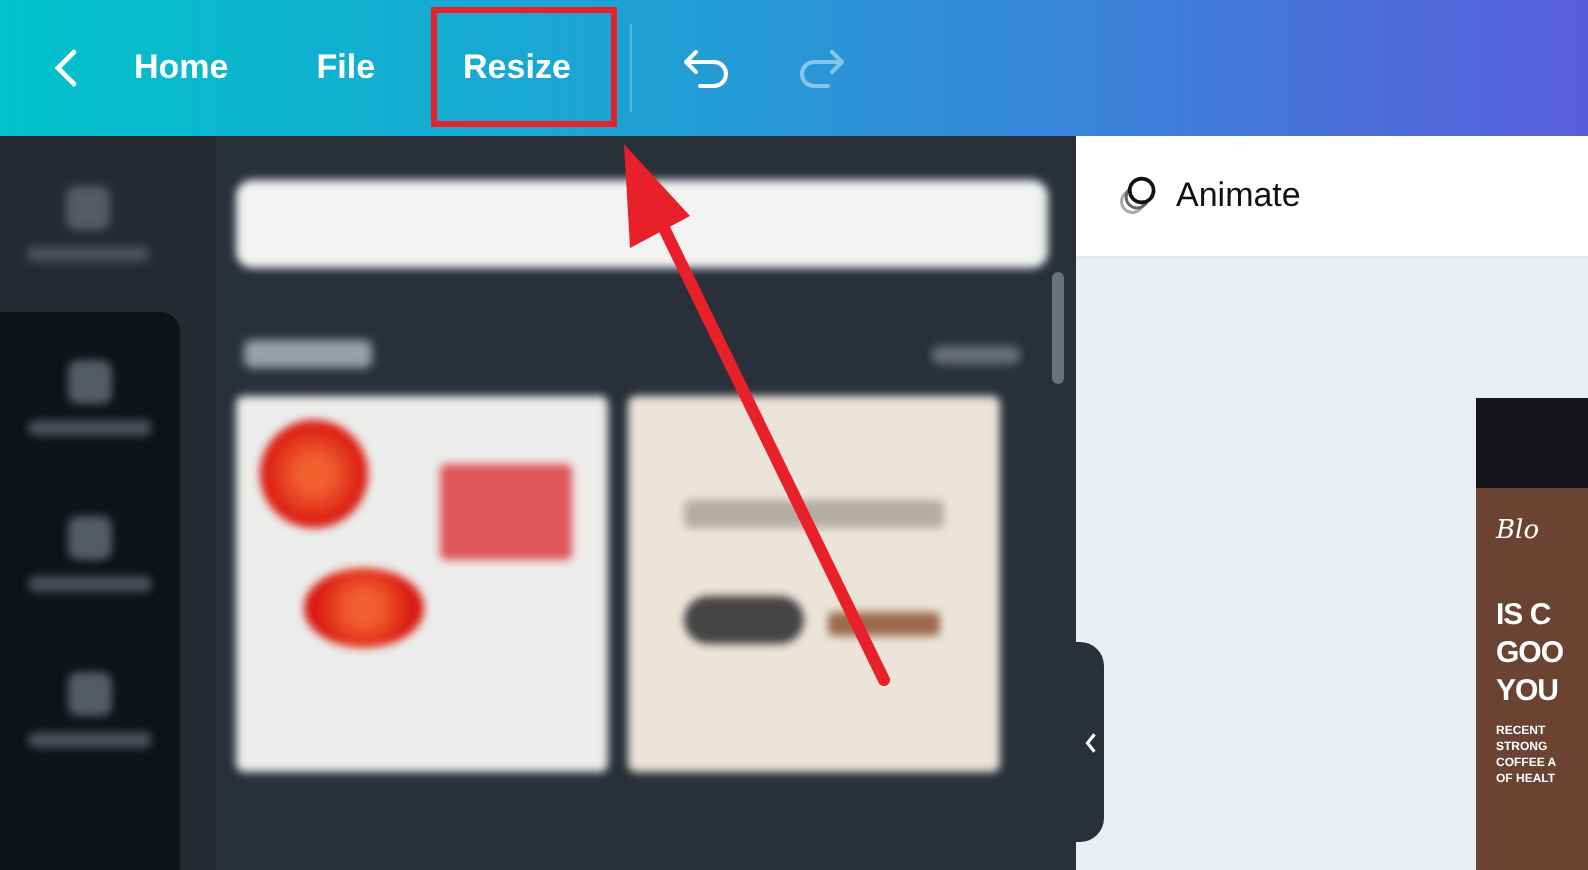  I want to click on back-chevron-icon, so click(66, 68).